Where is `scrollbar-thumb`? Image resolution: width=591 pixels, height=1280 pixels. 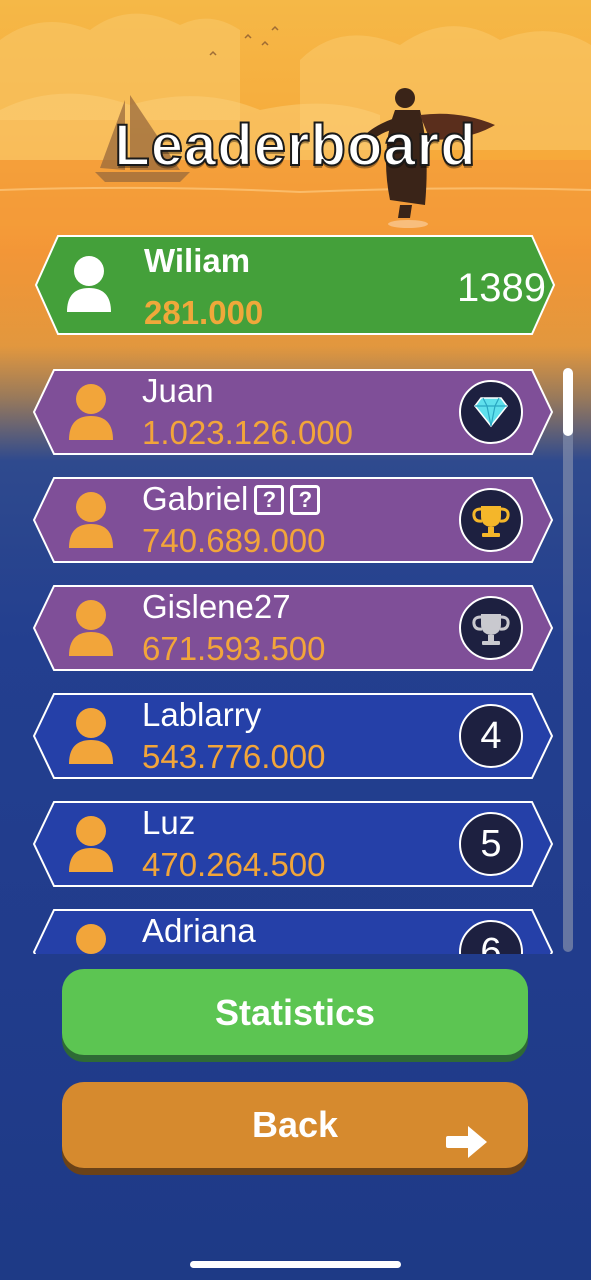 scrollbar-thumb is located at coordinates (568, 402).